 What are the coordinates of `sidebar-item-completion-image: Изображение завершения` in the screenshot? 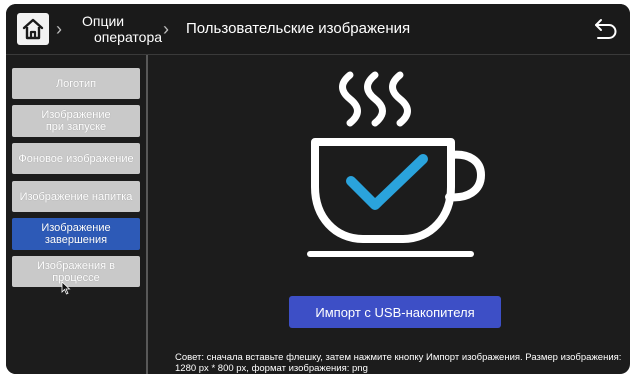 It's located at (76, 234).